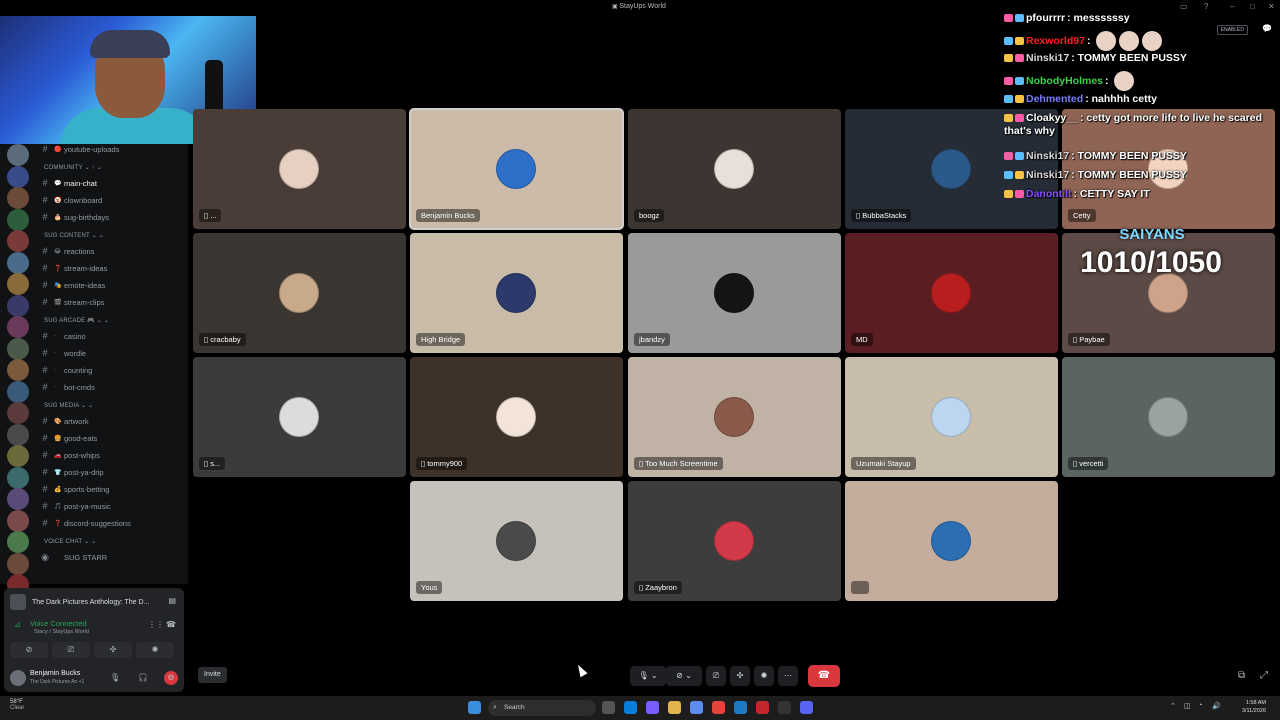 Image resolution: width=1280 pixels, height=720 pixels. What do you see at coordinates (652, 707) in the screenshot?
I see `copilot-icon` at bounding box center [652, 707].